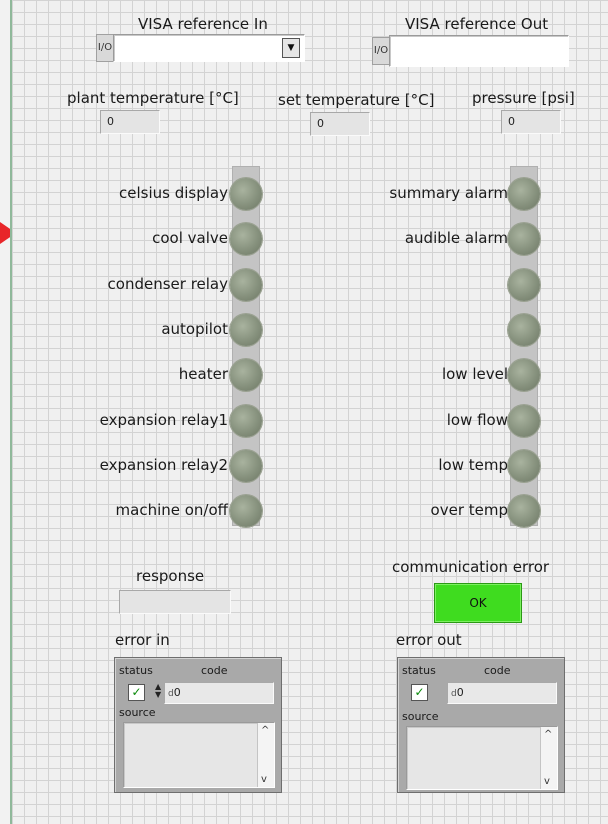 Image resolution: width=608 pixels, height=824 pixels. What do you see at coordinates (419, 670) in the screenshot?
I see `error-out-status-label: status` at bounding box center [419, 670].